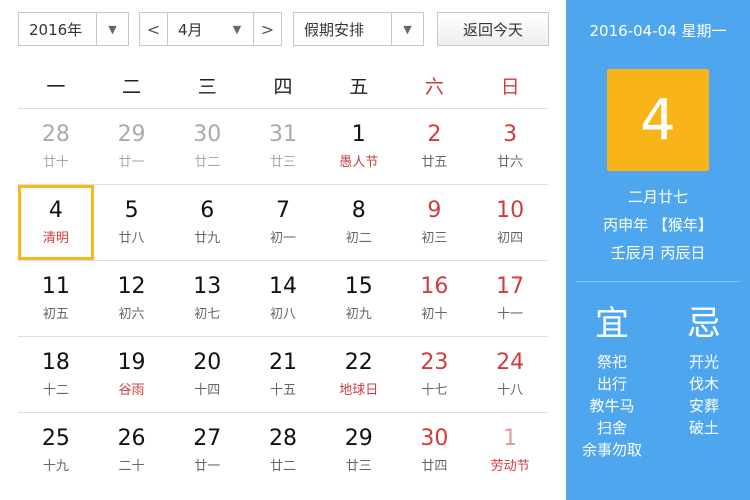 Image resolution: width=750 pixels, height=500 pixels. What do you see at coordinates (358, 29) in the screenshot?
I see `holiday-select: 假期安排 ▼` at bounding box center [358, 29].